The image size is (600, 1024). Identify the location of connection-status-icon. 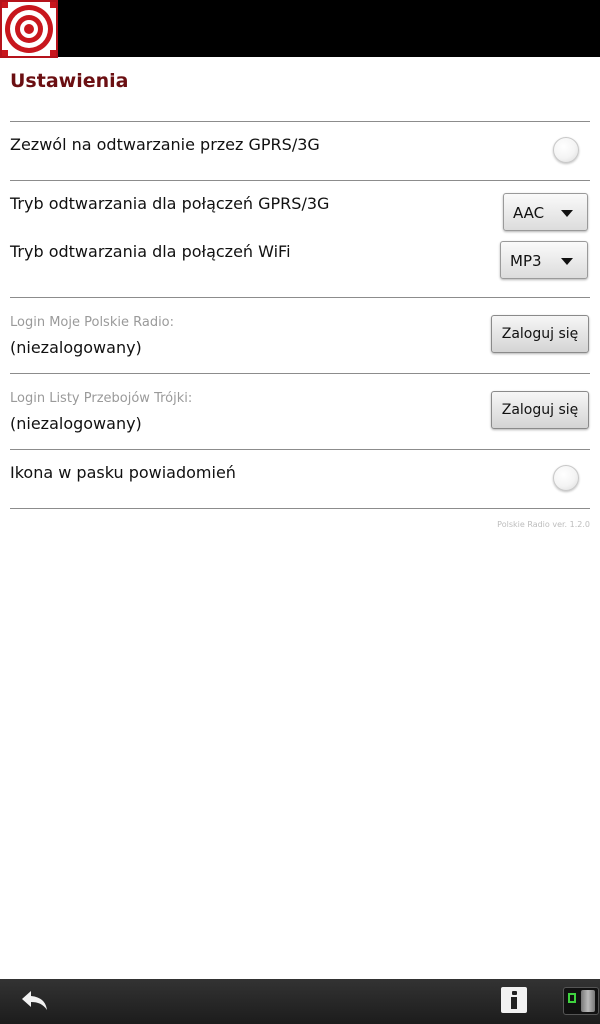
(581, 1001).